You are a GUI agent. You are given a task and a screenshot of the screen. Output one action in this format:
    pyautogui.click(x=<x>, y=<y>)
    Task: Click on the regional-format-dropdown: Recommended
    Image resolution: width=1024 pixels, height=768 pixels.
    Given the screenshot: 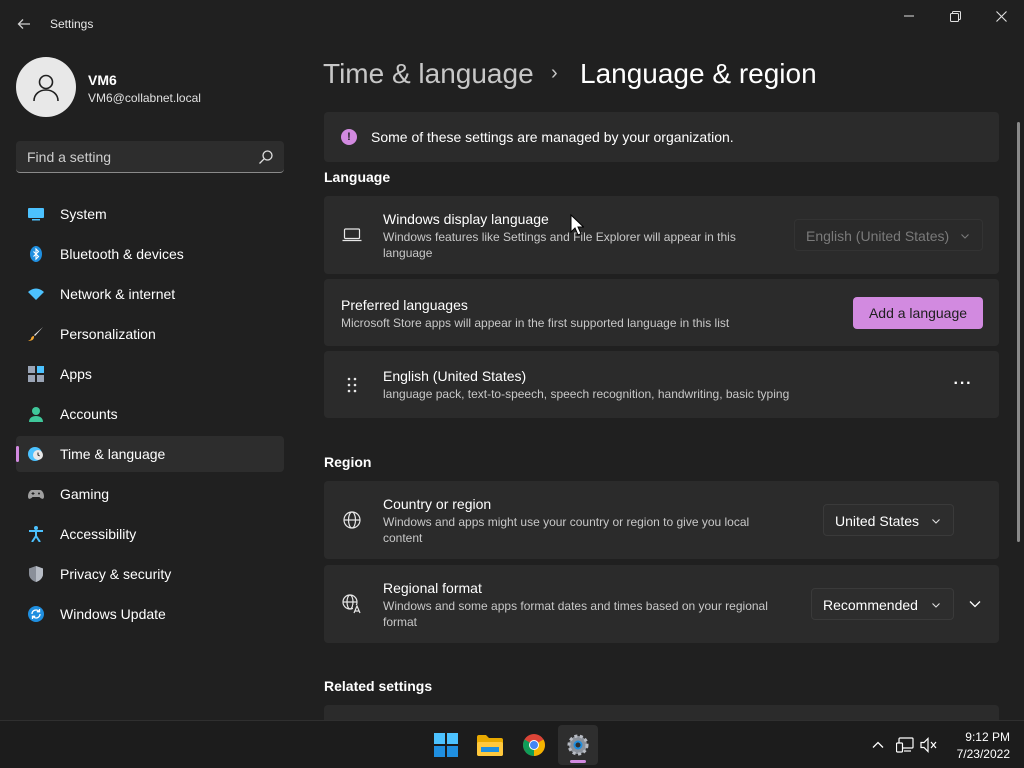 What is the action you would take?
    pyautogui.click(x=882, y=604)
    